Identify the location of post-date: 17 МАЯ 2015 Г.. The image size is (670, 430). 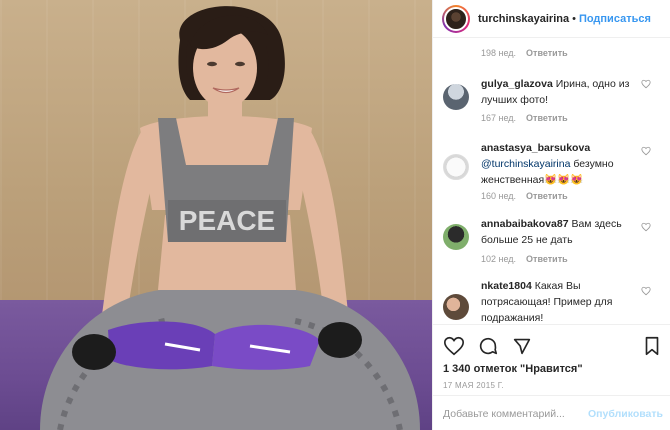
(473, 385).